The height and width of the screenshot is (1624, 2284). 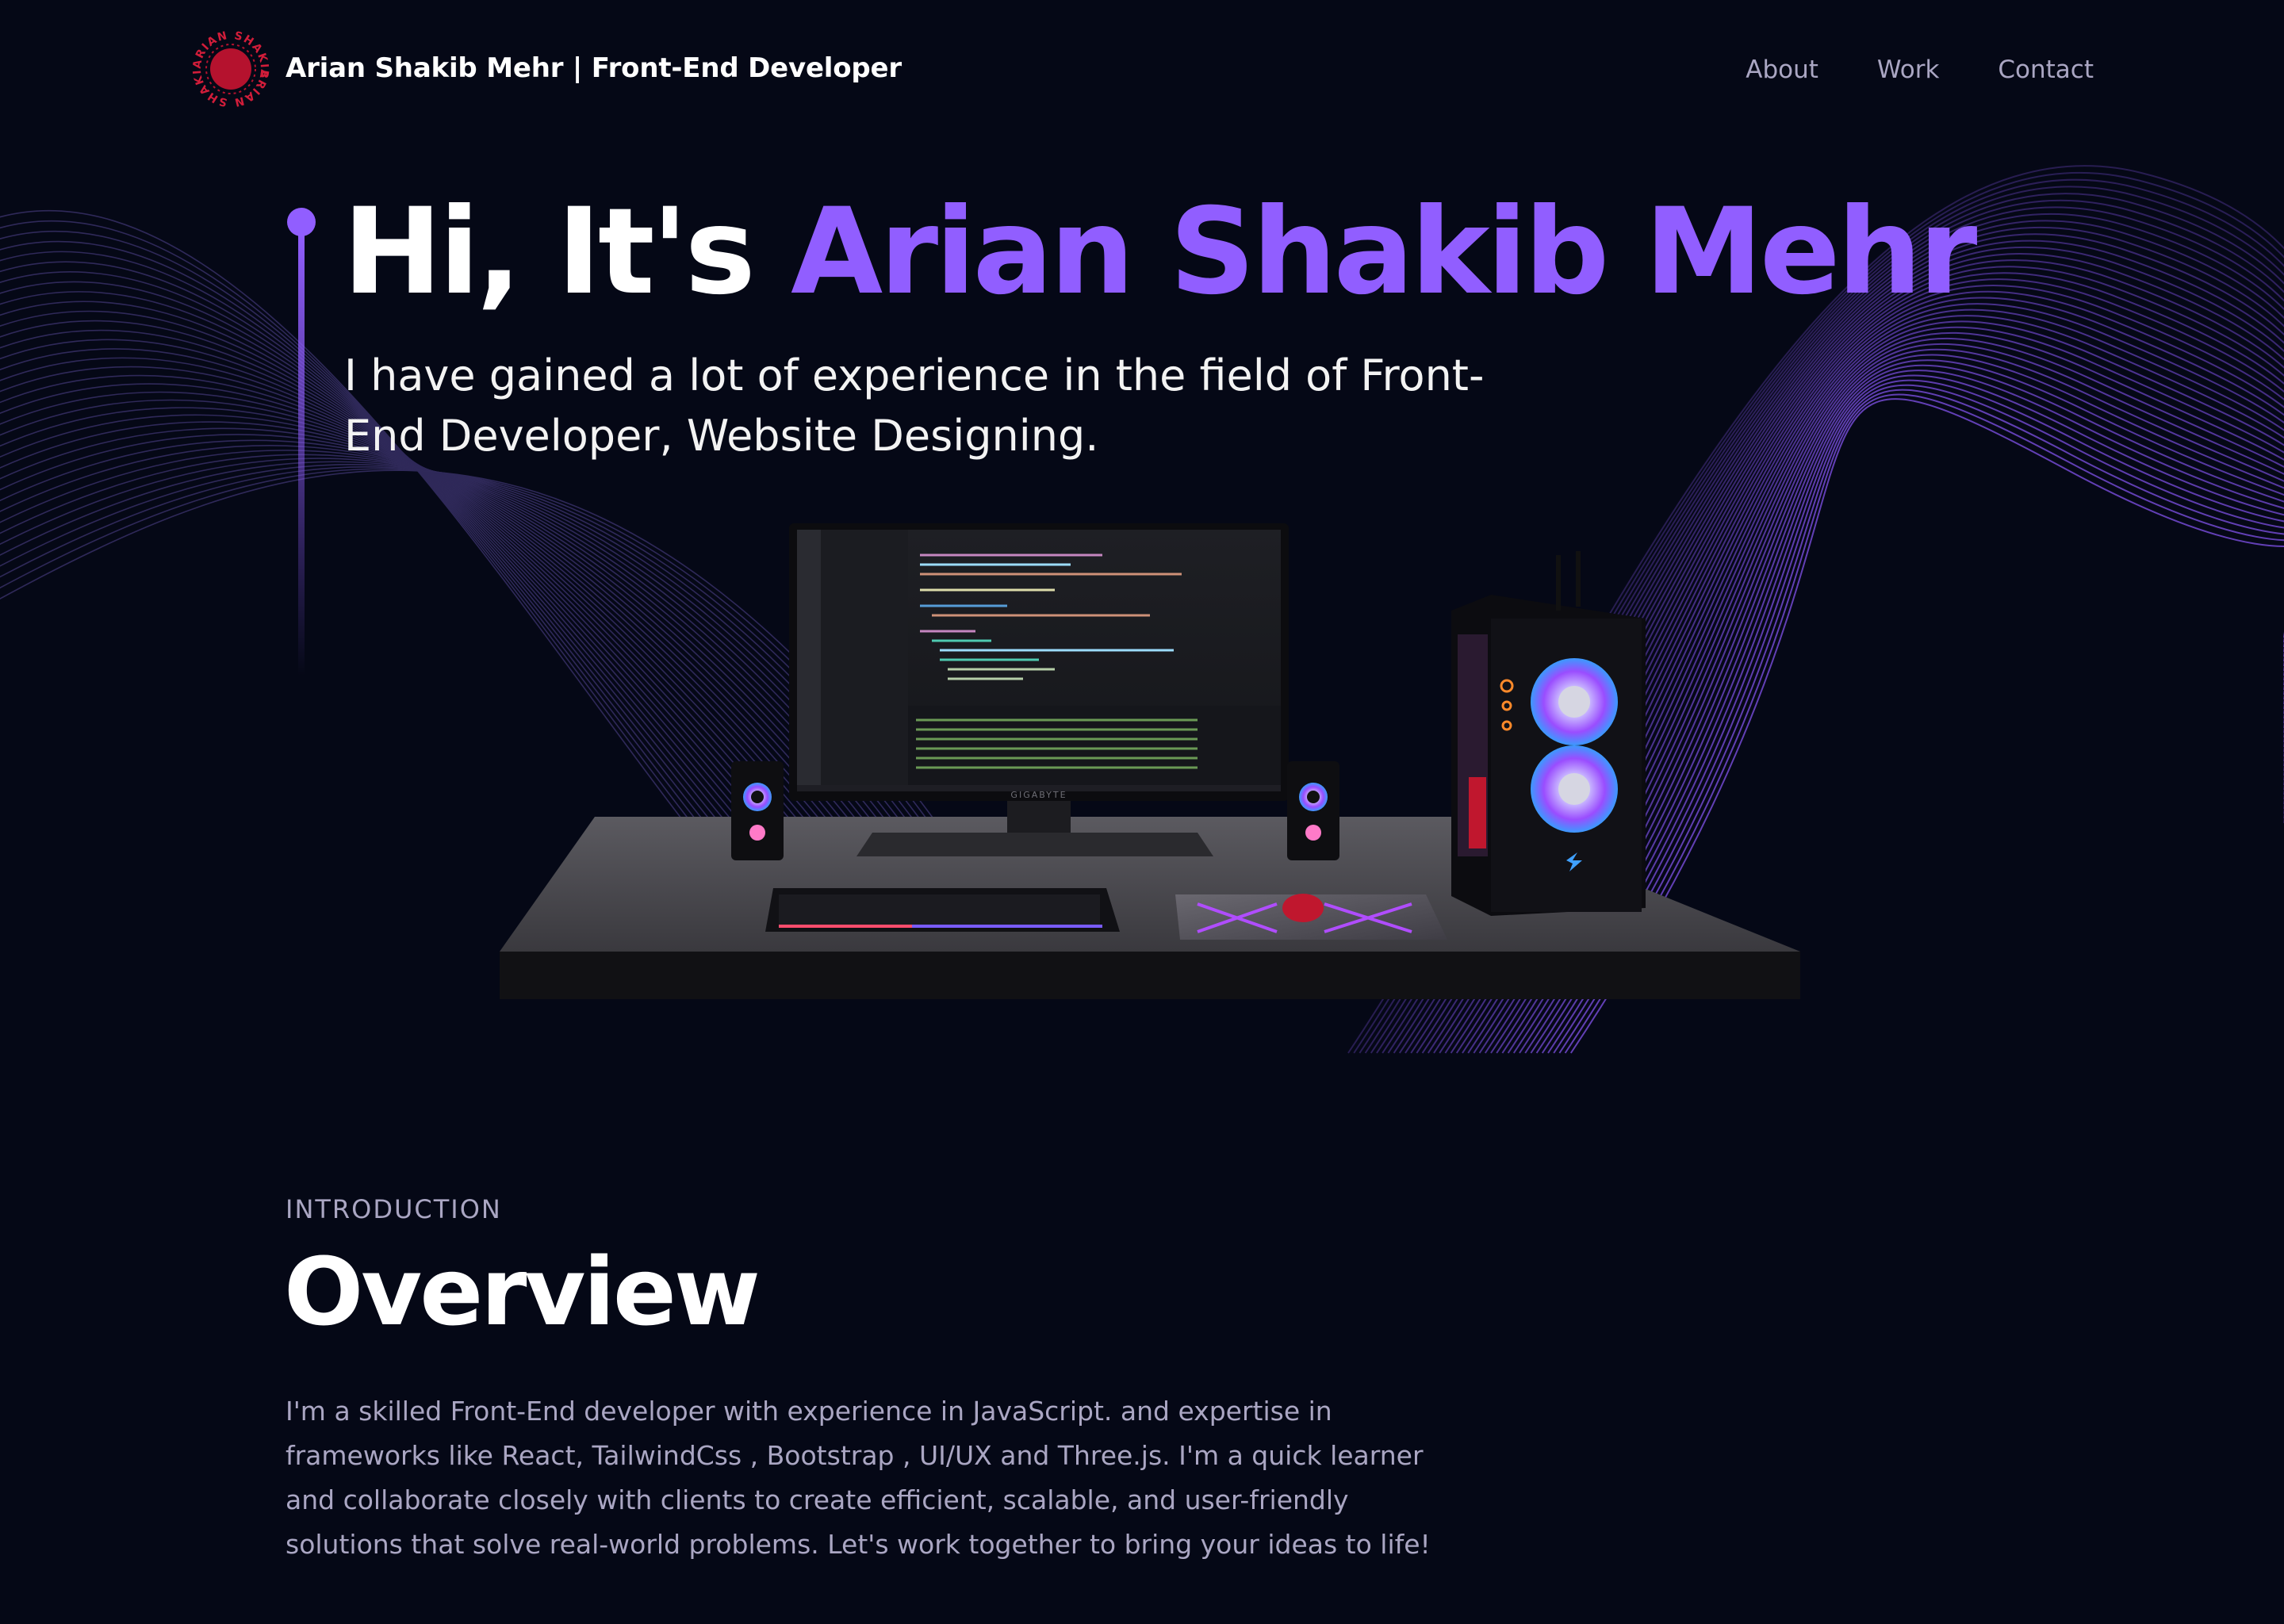 I want to click on brand-title: Arian Shakib Mehr | Front-End Developer, so click(x=594, y=68).